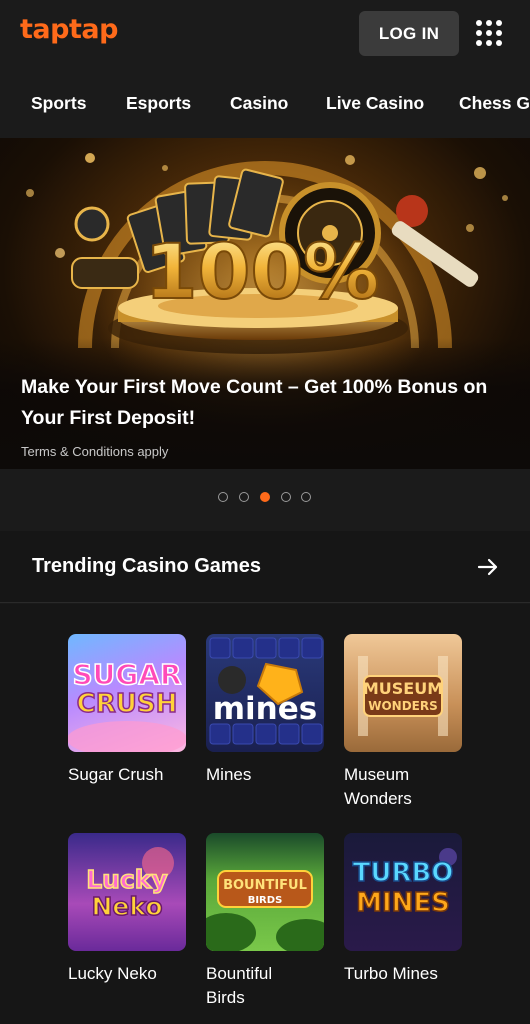 This screenshot has height=1024, width=530. What do you see at coordinates (126, 879) in the screenshot?
I see `svg-text: Lucky` at bounding box center [126, 879].